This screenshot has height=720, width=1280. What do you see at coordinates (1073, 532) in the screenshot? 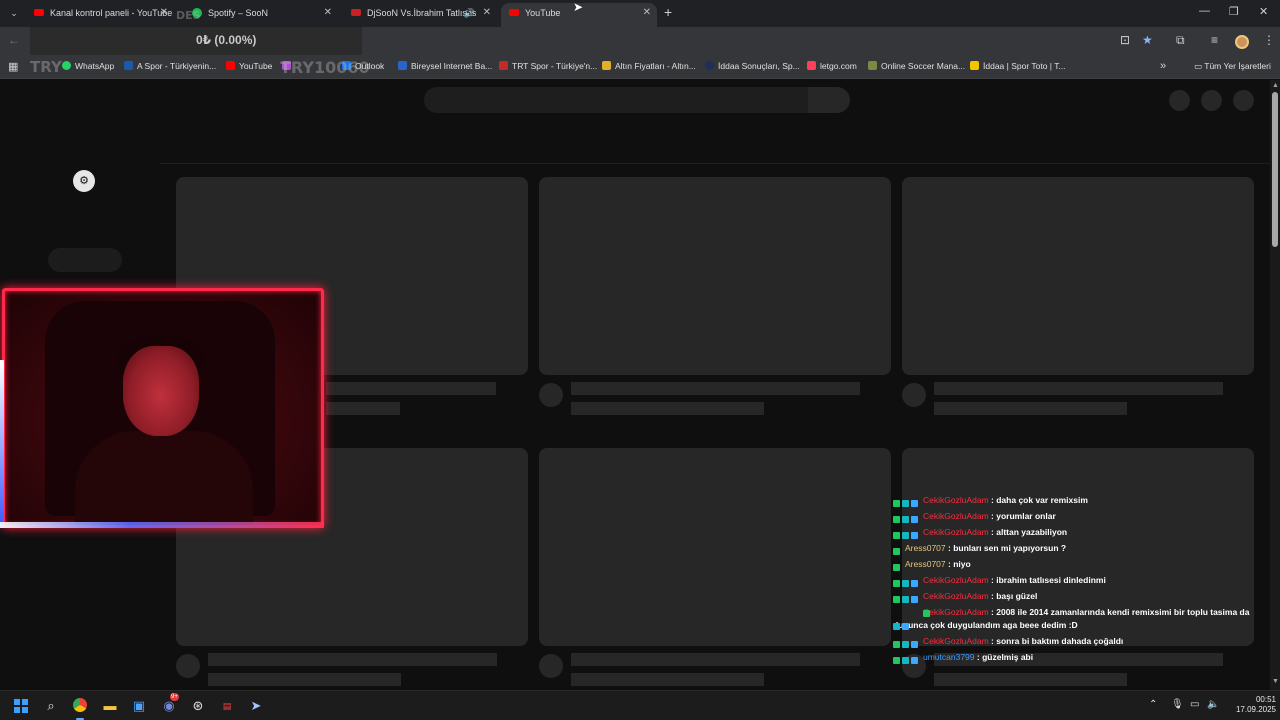
I see `chat-message: CekikGozluAdam : alttan yazabiliyon` at bounding box center [1073, 532].